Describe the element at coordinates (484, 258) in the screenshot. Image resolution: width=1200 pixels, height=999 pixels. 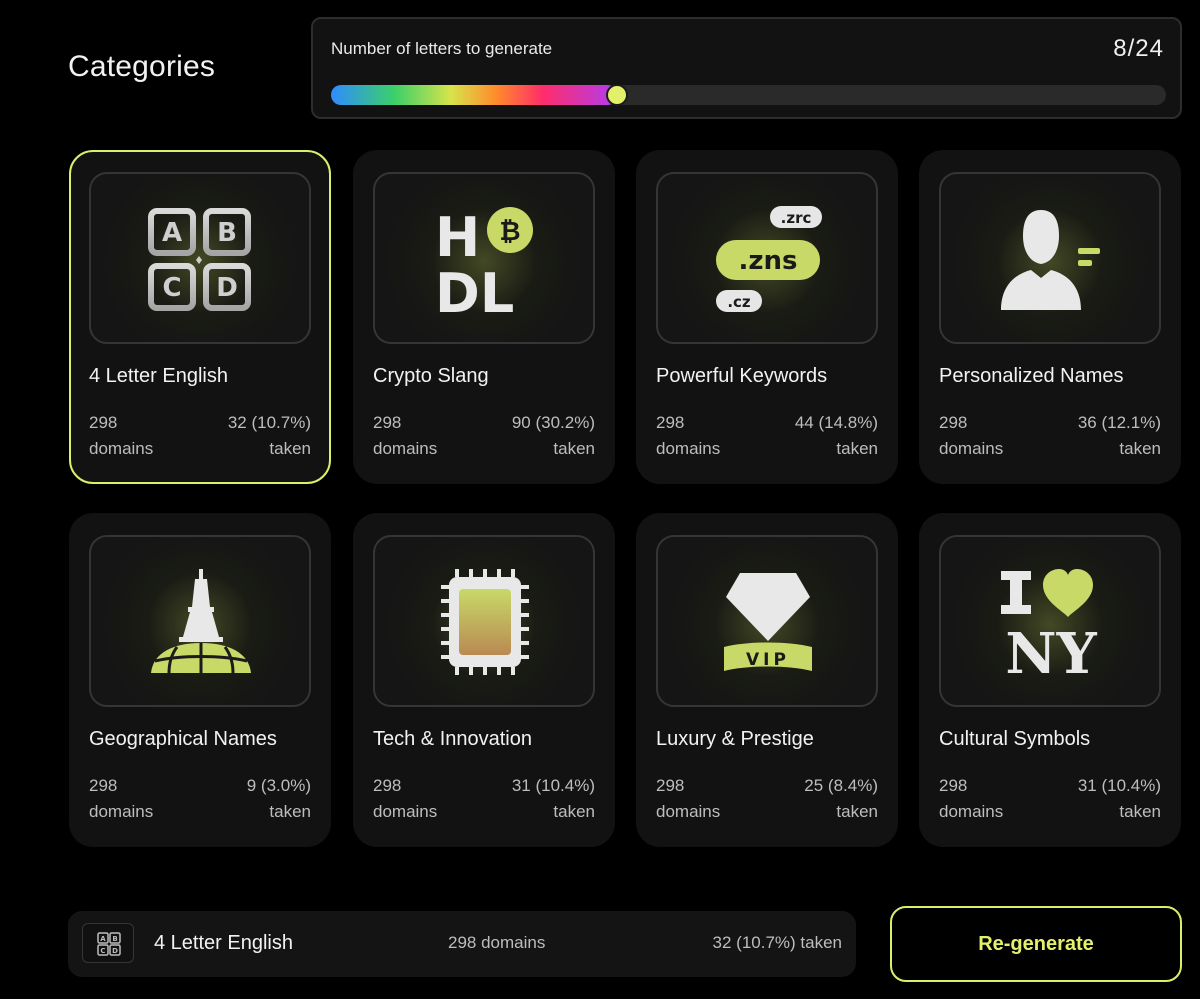
I see `hodl-bitcoin-icon: H DL ₿` at that location.